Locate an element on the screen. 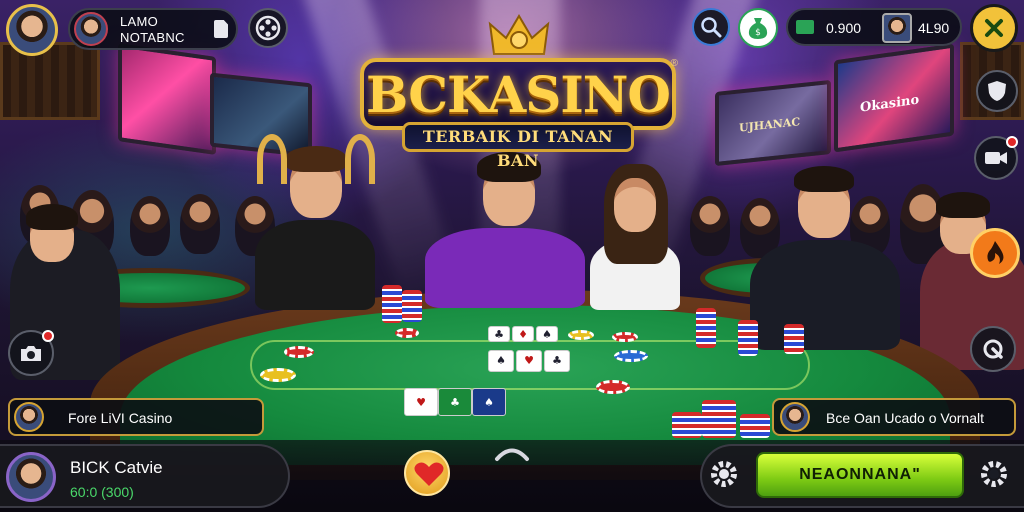  tv-screen-text: UJHANAC is located at coordinates (770, 125).